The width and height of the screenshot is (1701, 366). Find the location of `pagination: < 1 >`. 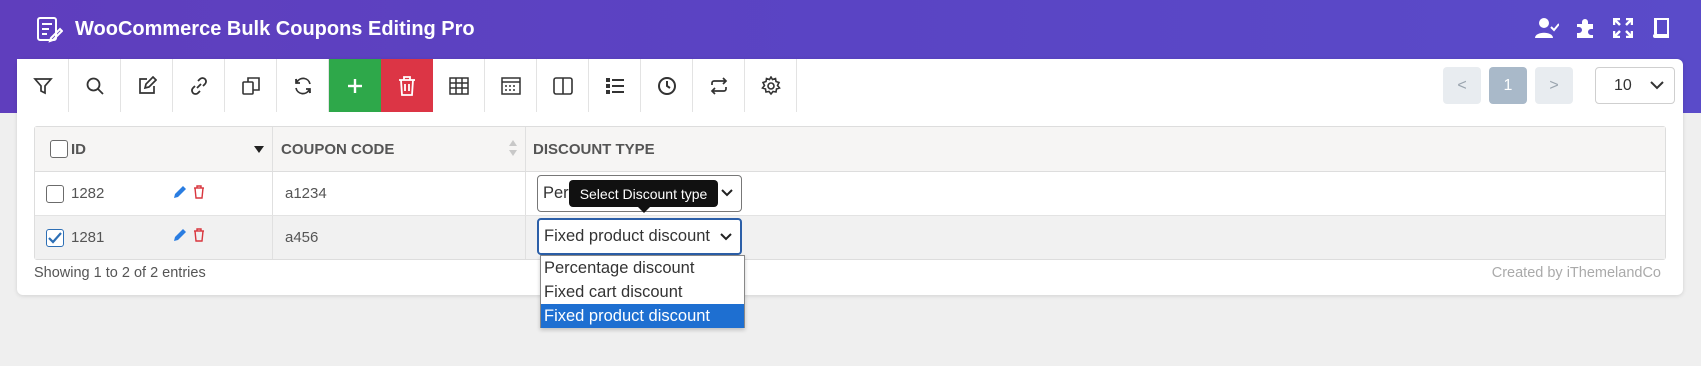

pagination: < 1 > is located at coordinates (1508, 85).